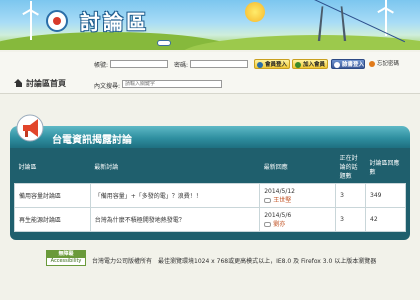 The height and width of the screenshot is (300, 420). Describe the element at coordinates (279, 191) in the screenshot. I see `reply-date: 2014/5/12` at that location.